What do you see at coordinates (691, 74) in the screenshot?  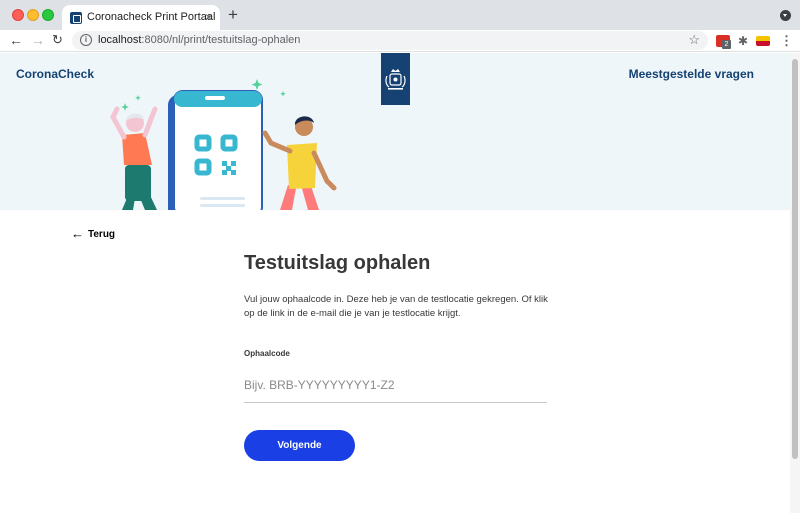 I see `faq-link: Meestgestelde vragen` at bounding box center [691, 74].